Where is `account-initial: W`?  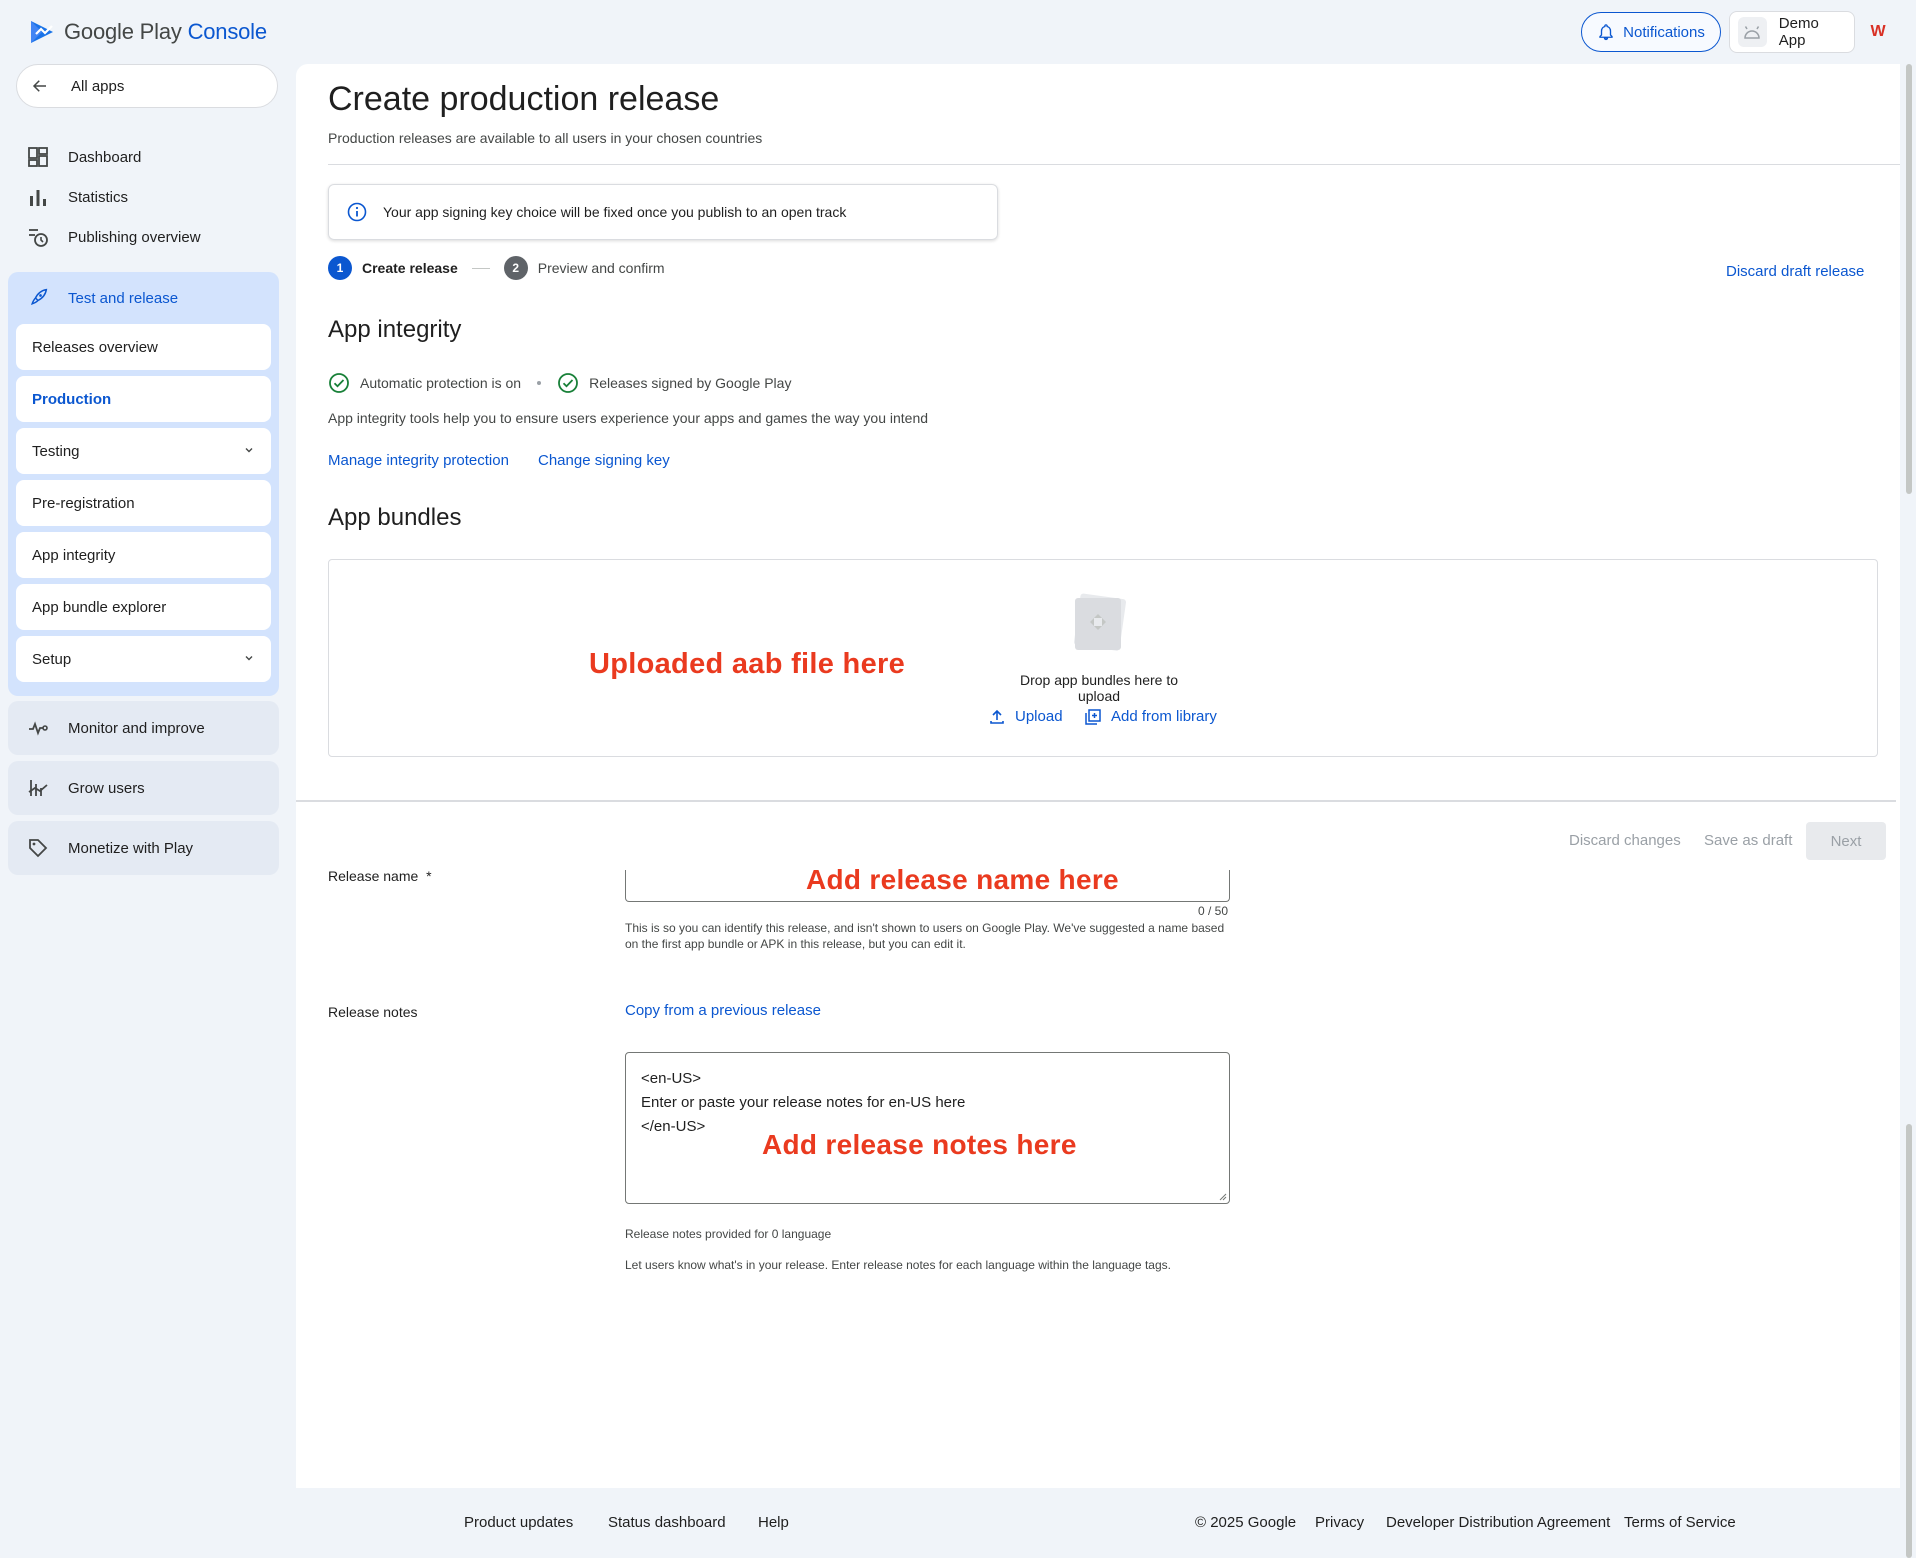 account-initial: W is located at coordinates (1878, 31).